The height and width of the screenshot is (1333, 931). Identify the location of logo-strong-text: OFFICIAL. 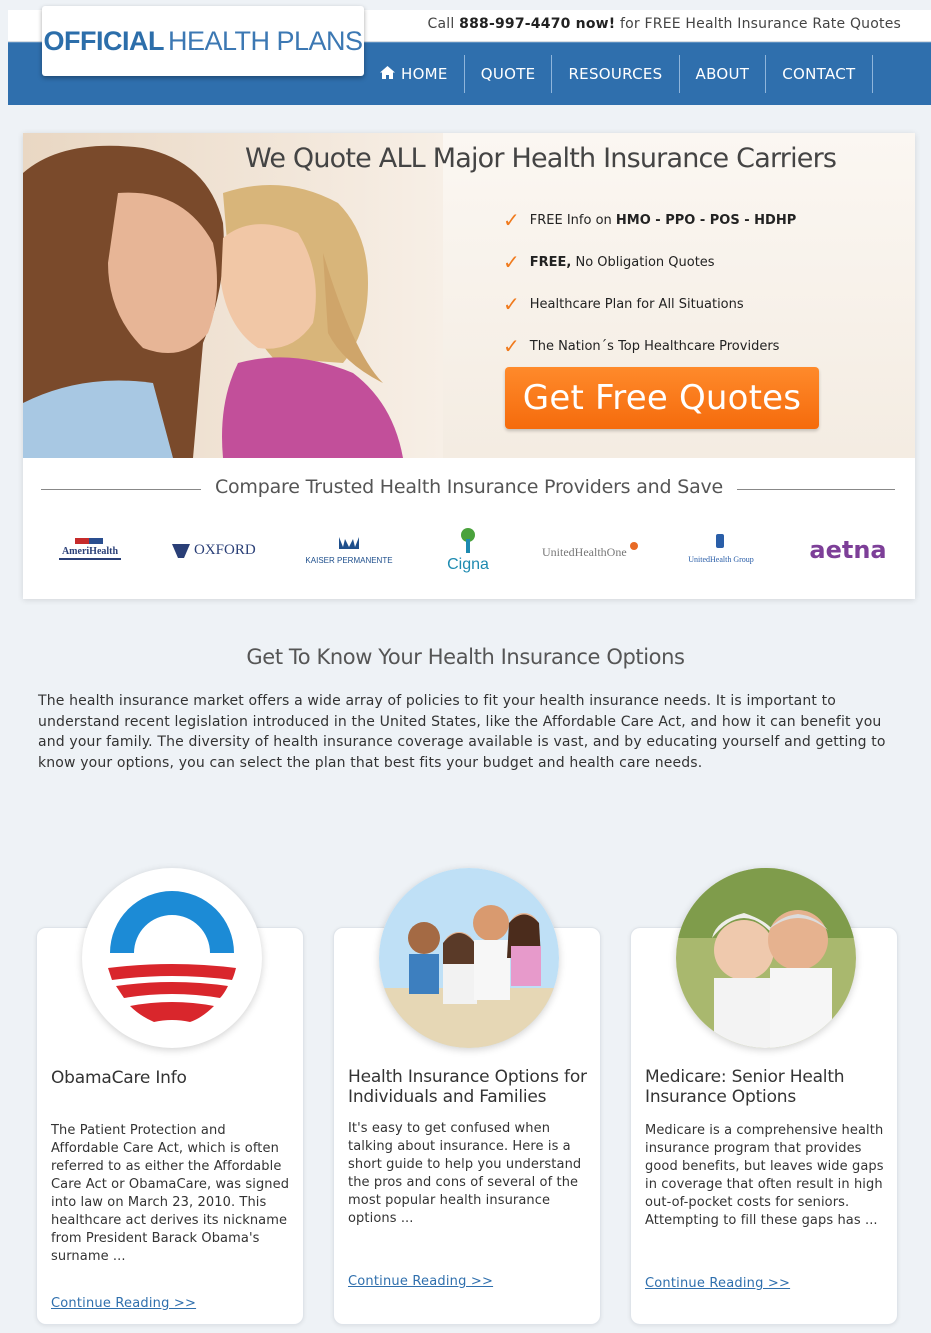
(103, 40).